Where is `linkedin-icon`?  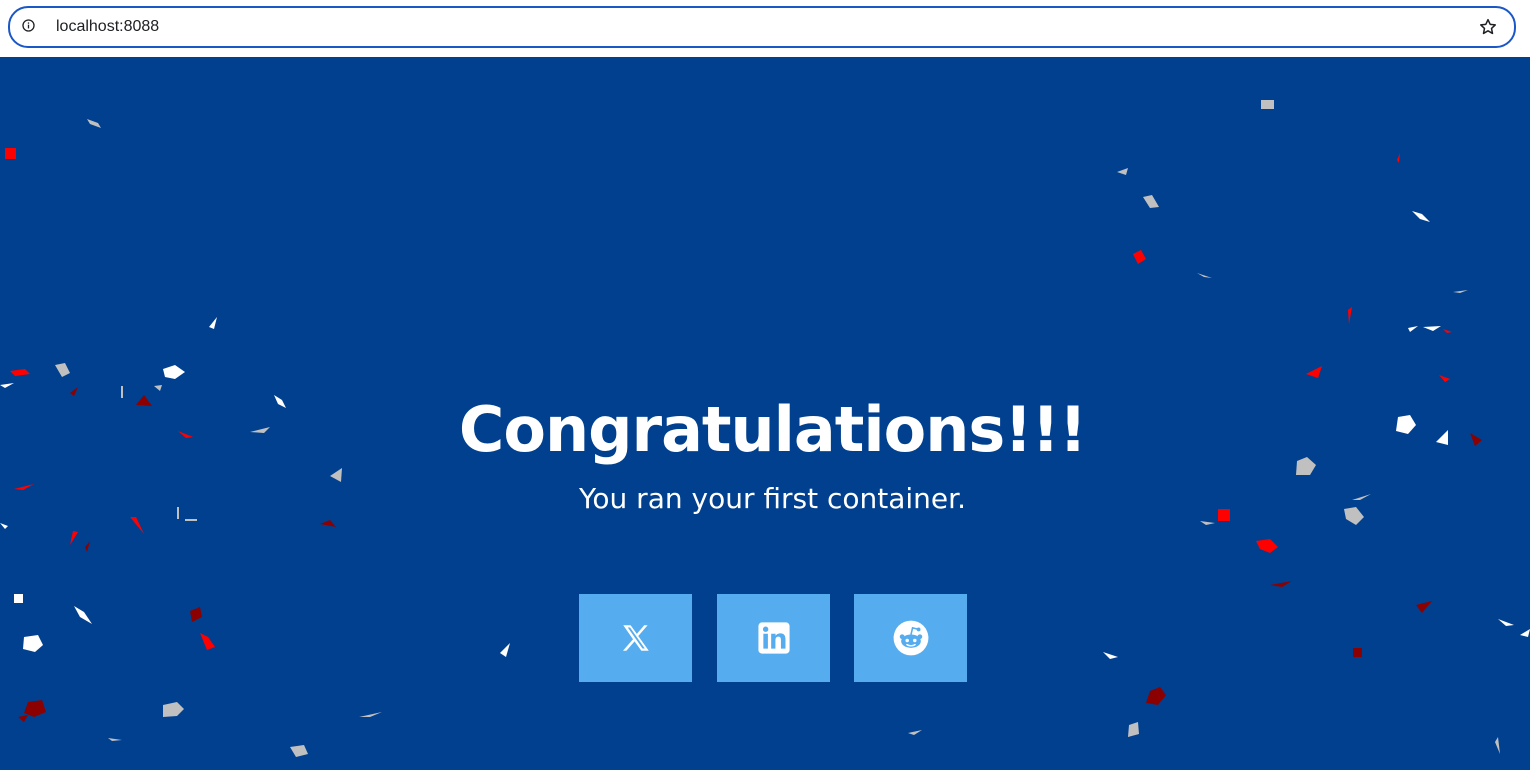 linkedin-icon is located at coordinates (773, 638).